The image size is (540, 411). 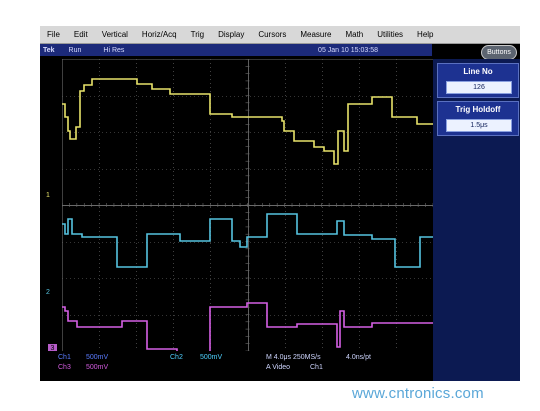 I want to click on trig-holdoff-control: Trig Holdoff 1.5μs, so click(x=478, y=118).